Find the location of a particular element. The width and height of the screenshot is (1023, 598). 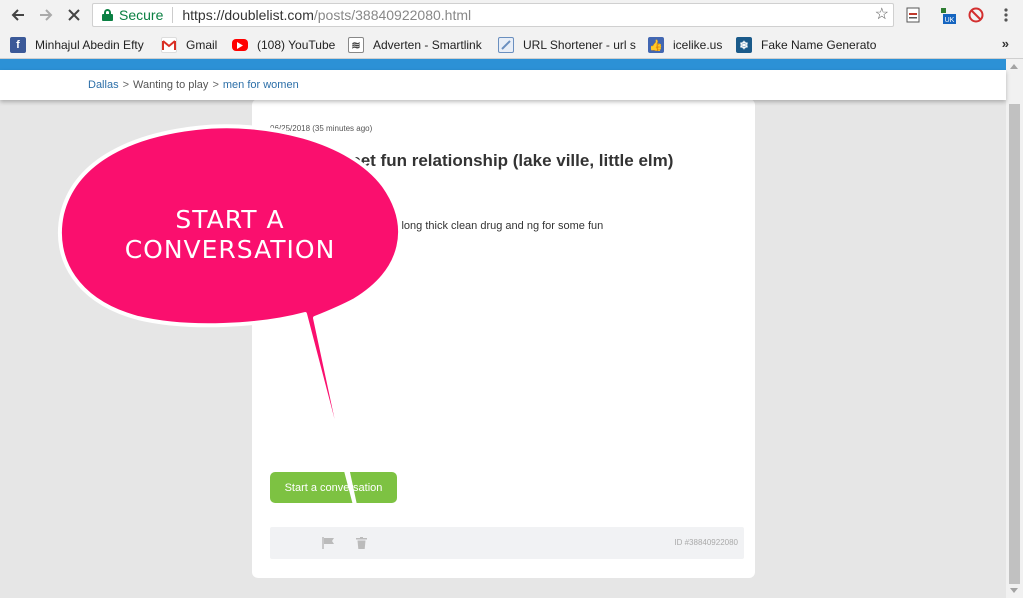

bookmark-facebook: f Minhajul Abedin Efty is located at coordinates (78, 45).